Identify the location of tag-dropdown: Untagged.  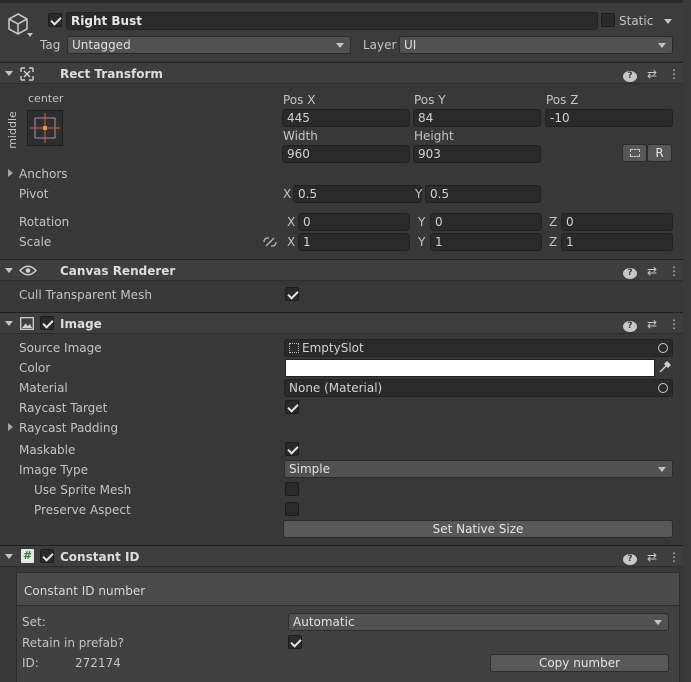
(209, 45).